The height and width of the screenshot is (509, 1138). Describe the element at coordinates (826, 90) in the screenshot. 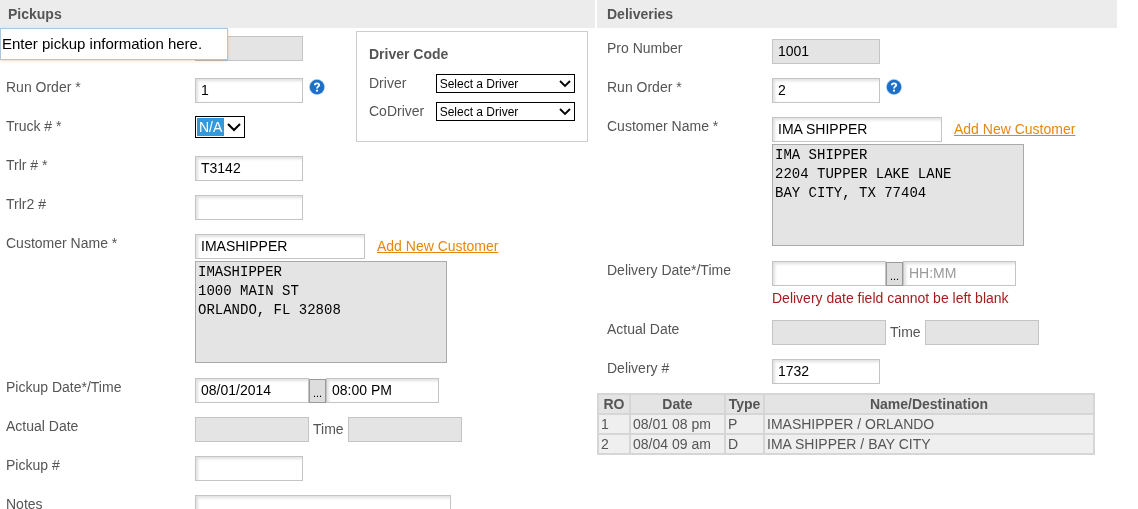

I see `input-field: 2` at that location.